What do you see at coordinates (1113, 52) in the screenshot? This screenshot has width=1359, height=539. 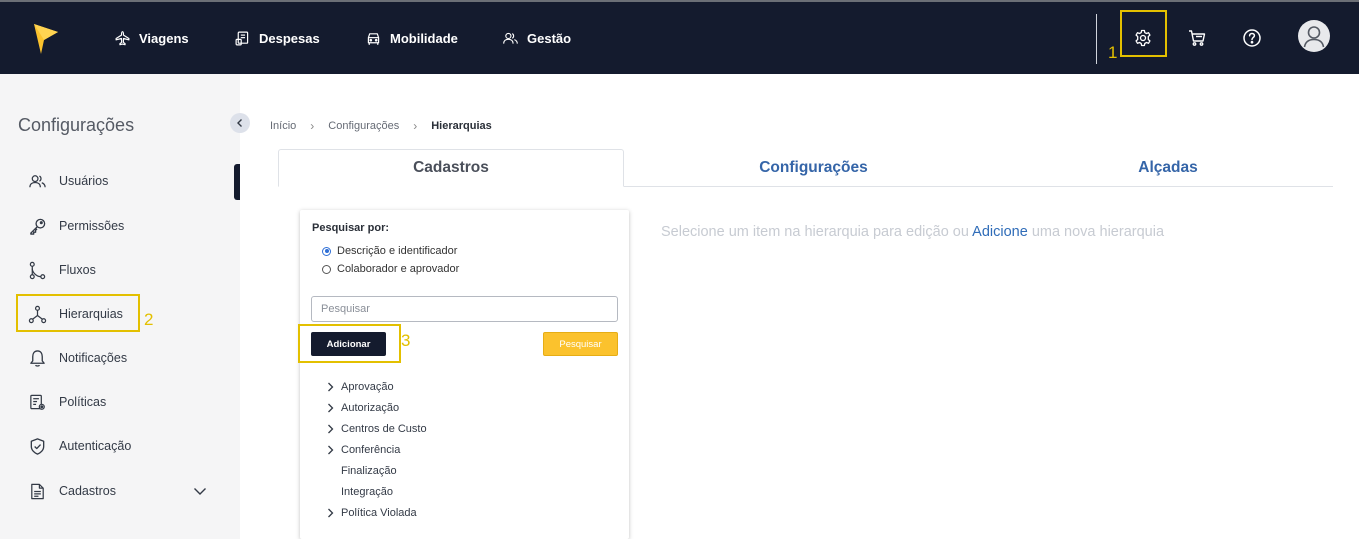 I see `annotation-number-1: 1` at bounding box center [1113, 52].